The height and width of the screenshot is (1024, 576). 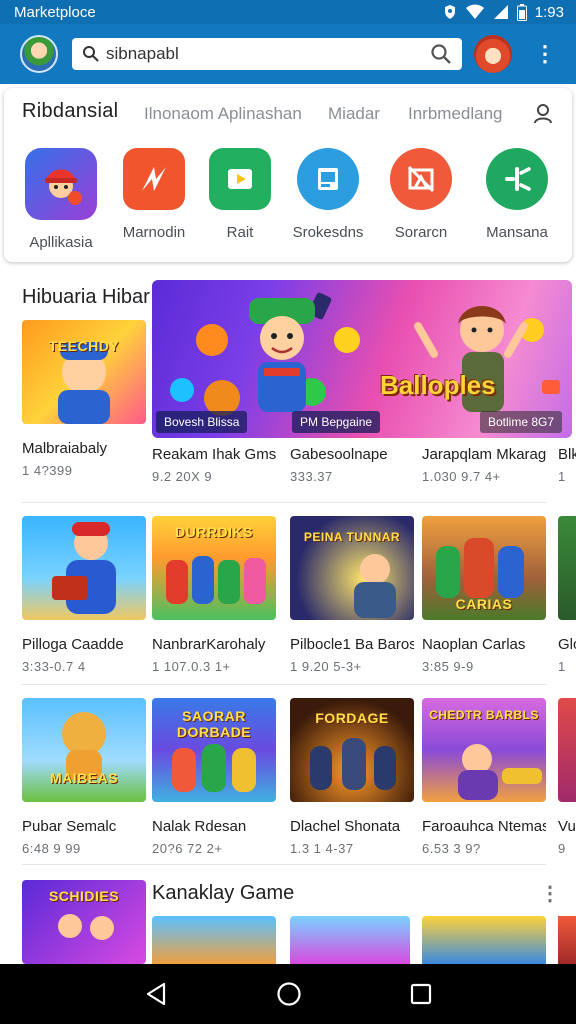 I want to click on game-card: MAIBEAS Pubar Semalc 6:48 9 99, so click(x=84, y=777).